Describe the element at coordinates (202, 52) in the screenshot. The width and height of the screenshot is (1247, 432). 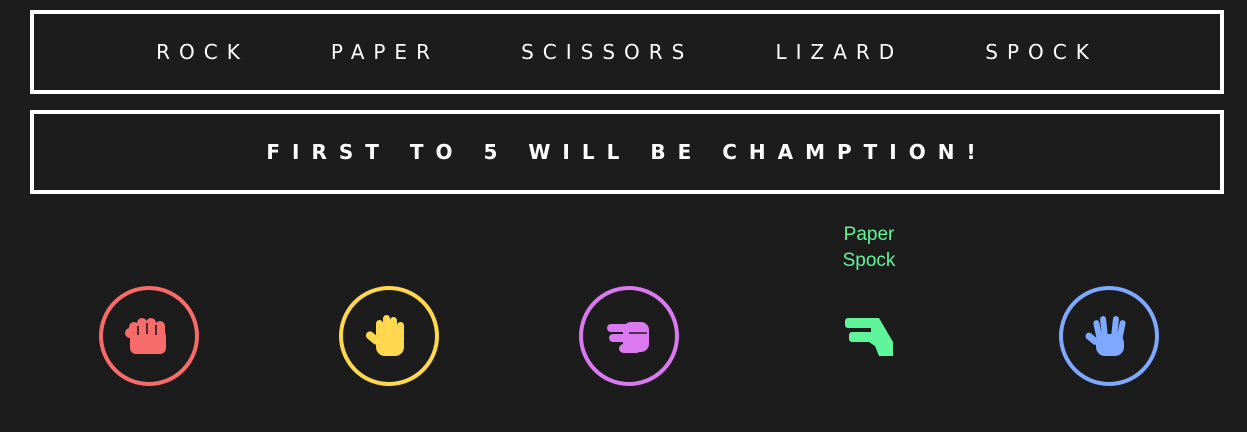
I see `nav-item-rock: ROCK` at that location.